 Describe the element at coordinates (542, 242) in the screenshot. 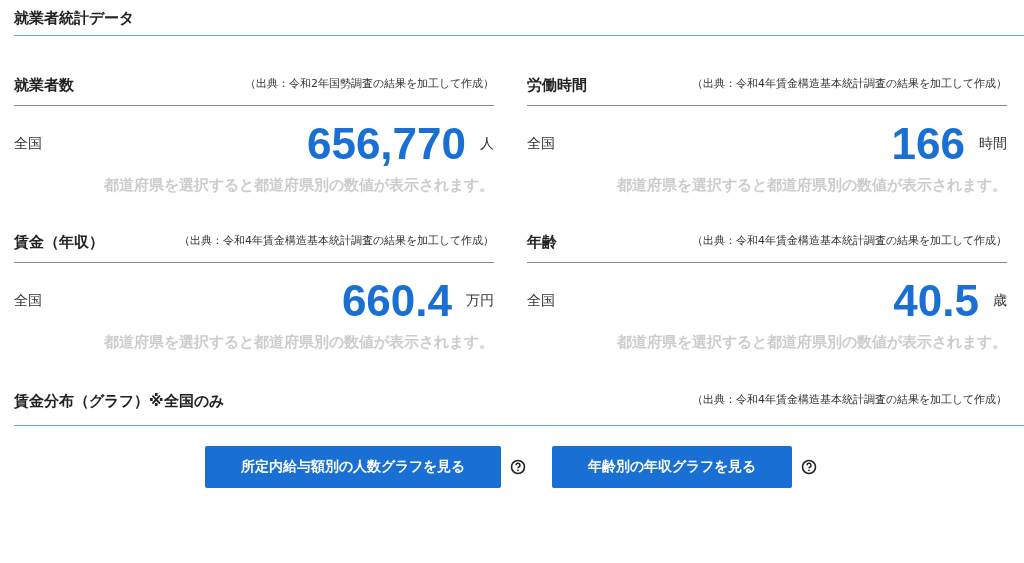

I see `stat-title: 年齢` at that location.